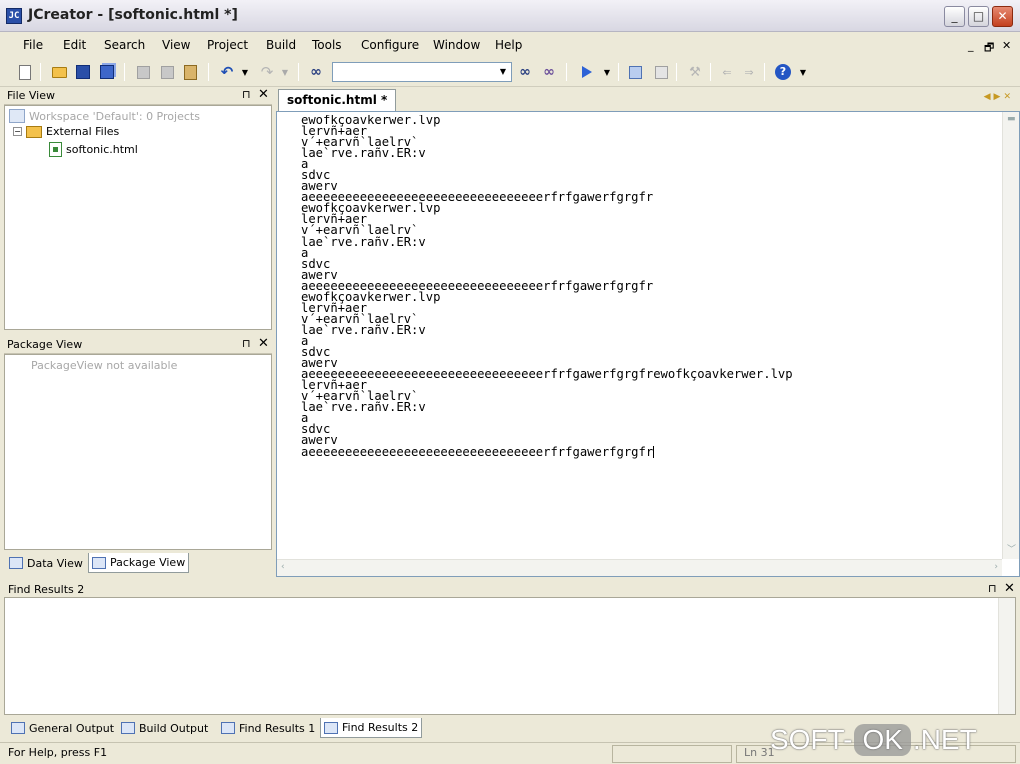 The image size is (1020, 764). I want to click on horizontal-scrollbar: ‹ ›, so click(639, 567).